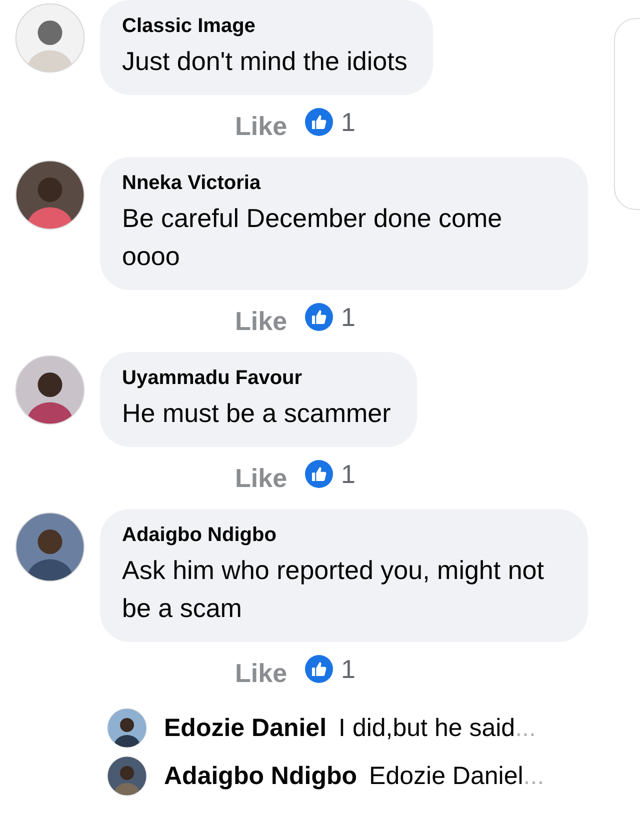  What do you see at coordinates (245, 728) in the screenshot?
I see `author-name: Edozie Daniel` at bounding box center [245, 728].